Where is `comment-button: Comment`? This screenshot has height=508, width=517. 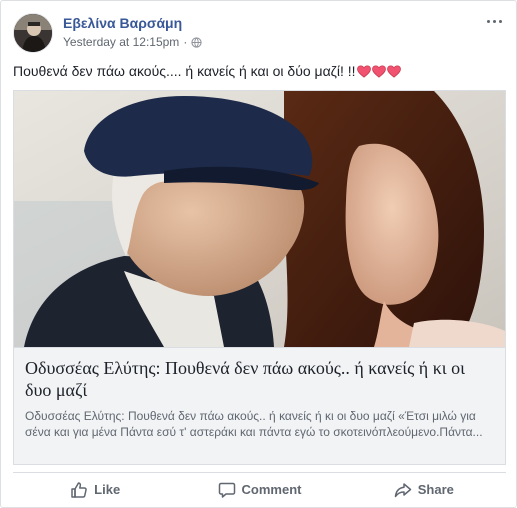
comment-button: Comment is located at coordinates (259, 488).